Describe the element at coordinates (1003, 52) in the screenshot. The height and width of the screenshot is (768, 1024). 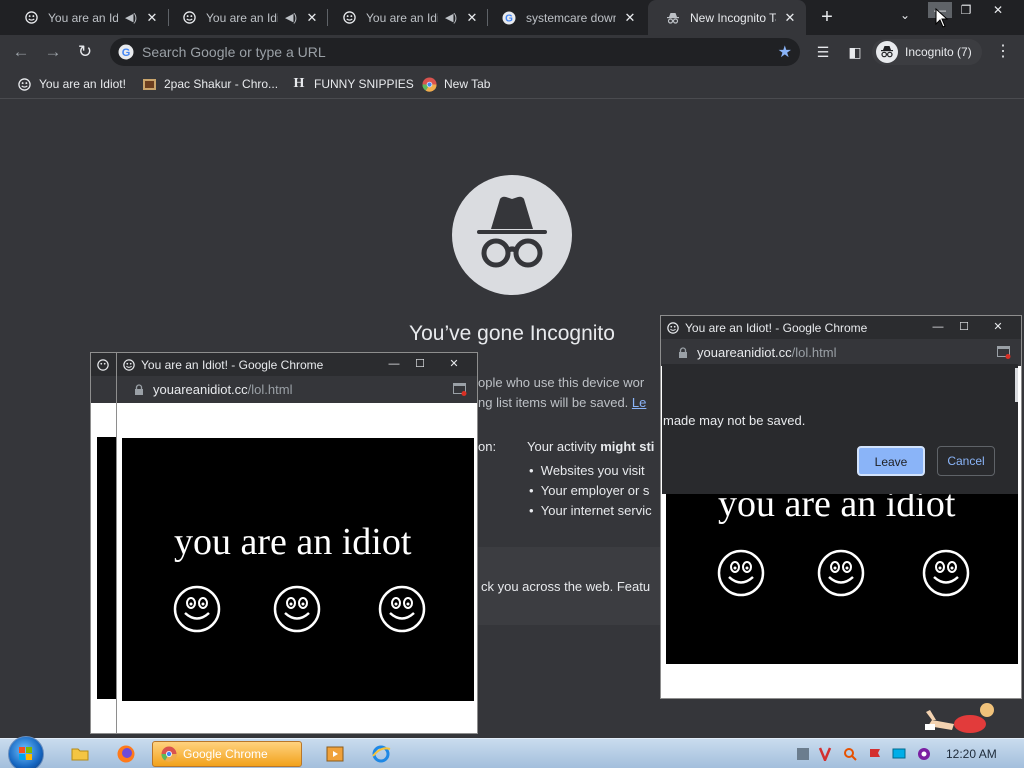
I see `menu-kebab-icon: ⋮` at that location.